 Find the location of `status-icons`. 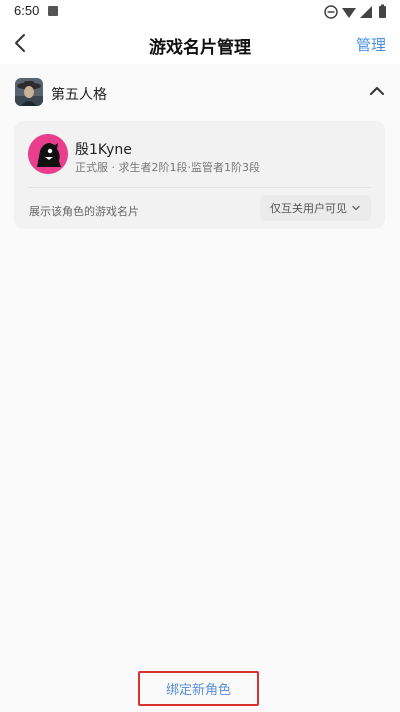

status-icons is located at coordinates (357, 12).